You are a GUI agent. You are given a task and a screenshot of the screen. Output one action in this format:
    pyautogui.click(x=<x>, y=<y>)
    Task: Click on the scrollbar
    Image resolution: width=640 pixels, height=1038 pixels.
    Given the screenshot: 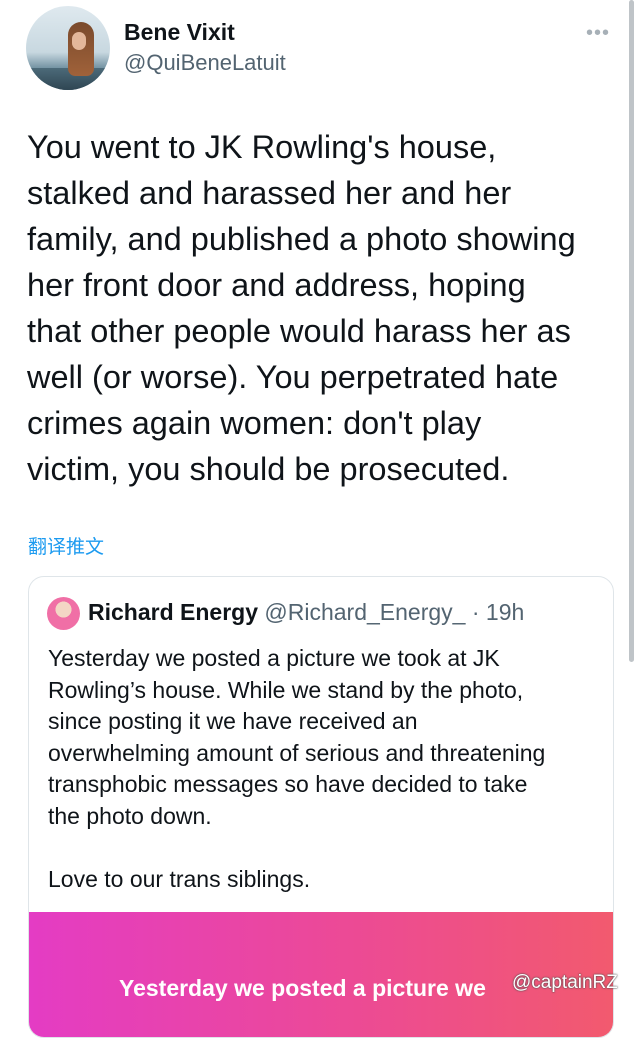 What is the action you would take?
    pyautogui.click(x=631, y=331)
    